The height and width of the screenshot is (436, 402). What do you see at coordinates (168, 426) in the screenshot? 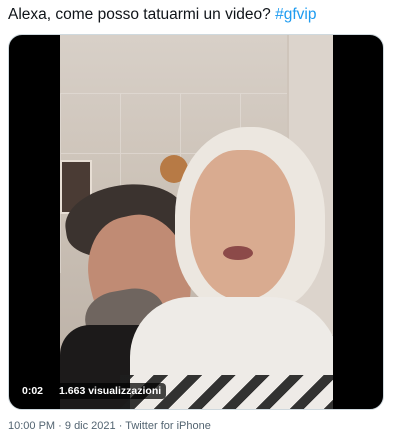
I see `tweet-source: Twitter for iPhone` at bounding box center [168, 426].